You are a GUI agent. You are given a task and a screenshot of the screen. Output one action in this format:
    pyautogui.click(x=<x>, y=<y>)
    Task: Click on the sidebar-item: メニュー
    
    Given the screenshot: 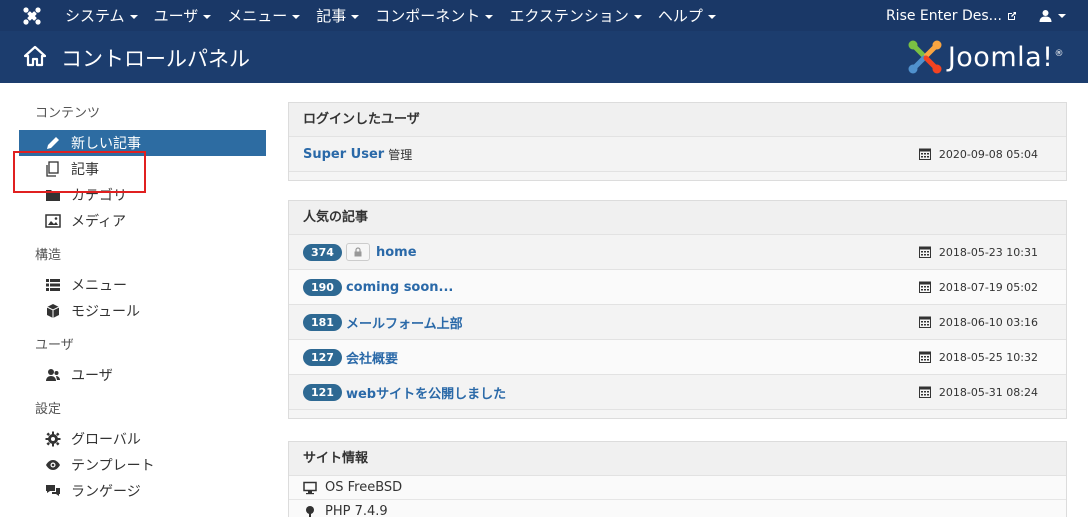 What is the action you would take?
    pyautogui.click(x=142, y=285)
    